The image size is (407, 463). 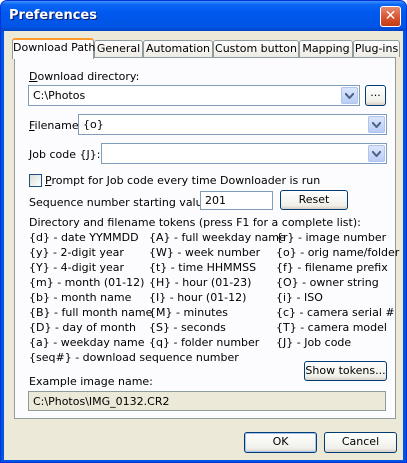 What do you see at coordinates (91, 381) in the screenshot?
I see `example-image-name-label: Example image name:` at bounding box center [91, 381].